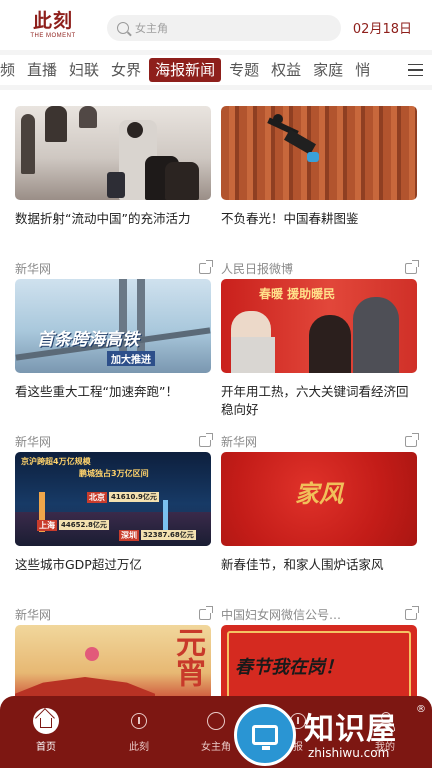 The width and height of the screenshot is (432, 768). What do you see at coordinates (257, 269) in the screenshot?
I see `news-source: 人民日报微博` at bounding box center [257, 269].